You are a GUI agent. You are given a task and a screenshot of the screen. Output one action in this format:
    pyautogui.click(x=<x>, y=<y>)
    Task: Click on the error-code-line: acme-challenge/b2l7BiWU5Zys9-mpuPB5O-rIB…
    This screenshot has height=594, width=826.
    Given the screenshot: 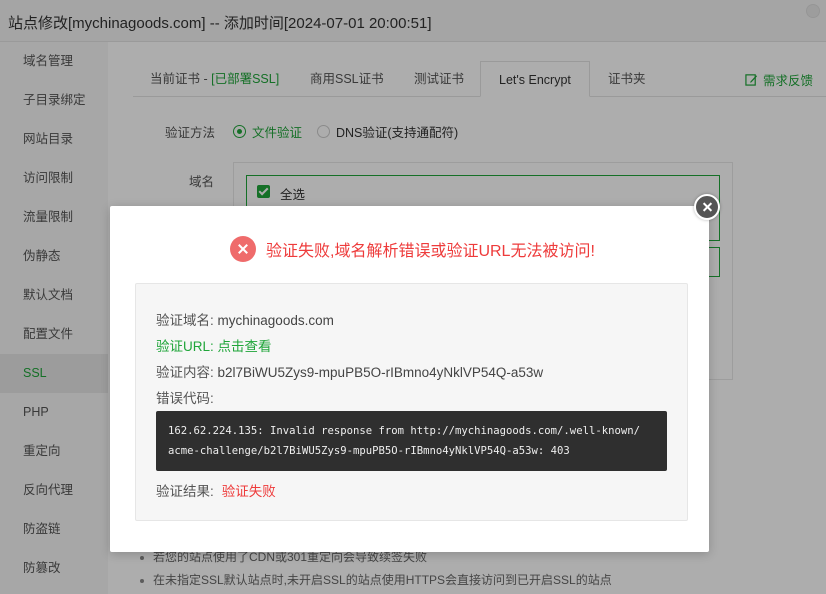 What is the action you would take?
    pyautogui.click(x=369, y=451)
    